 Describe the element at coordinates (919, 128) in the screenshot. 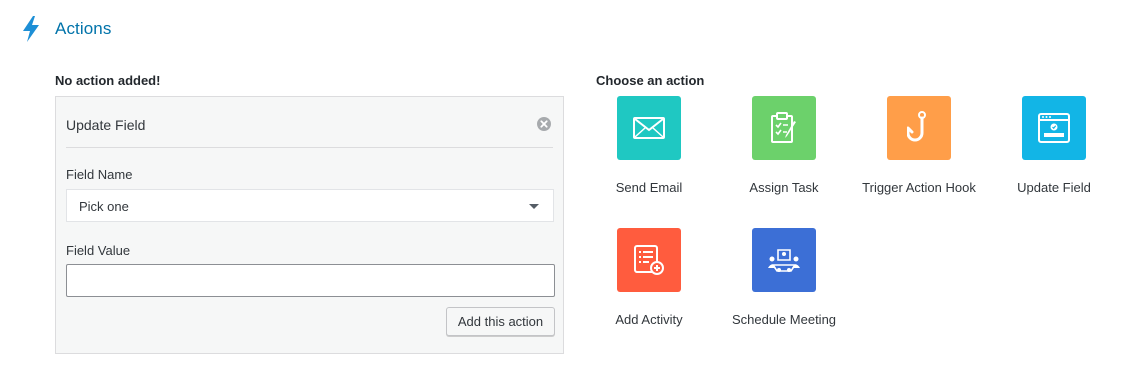

I see `hook-icon` at that location.